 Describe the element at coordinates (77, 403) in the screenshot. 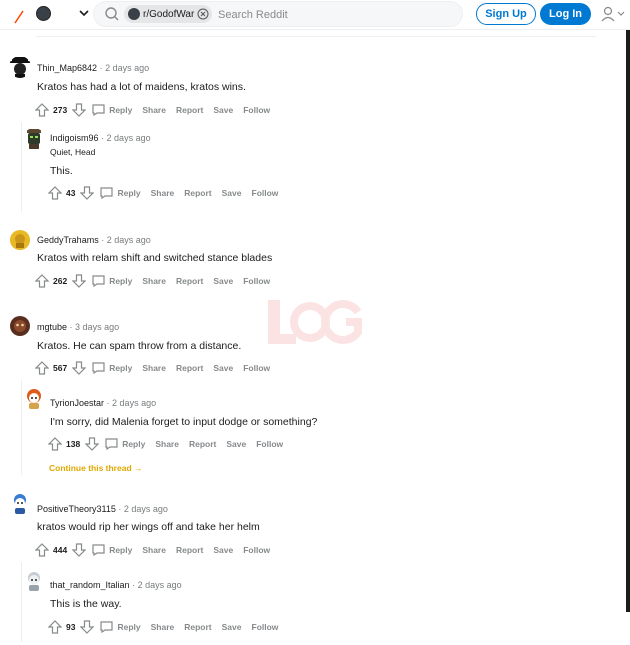

I see `comment-author: TyrionJoestar` at that location.